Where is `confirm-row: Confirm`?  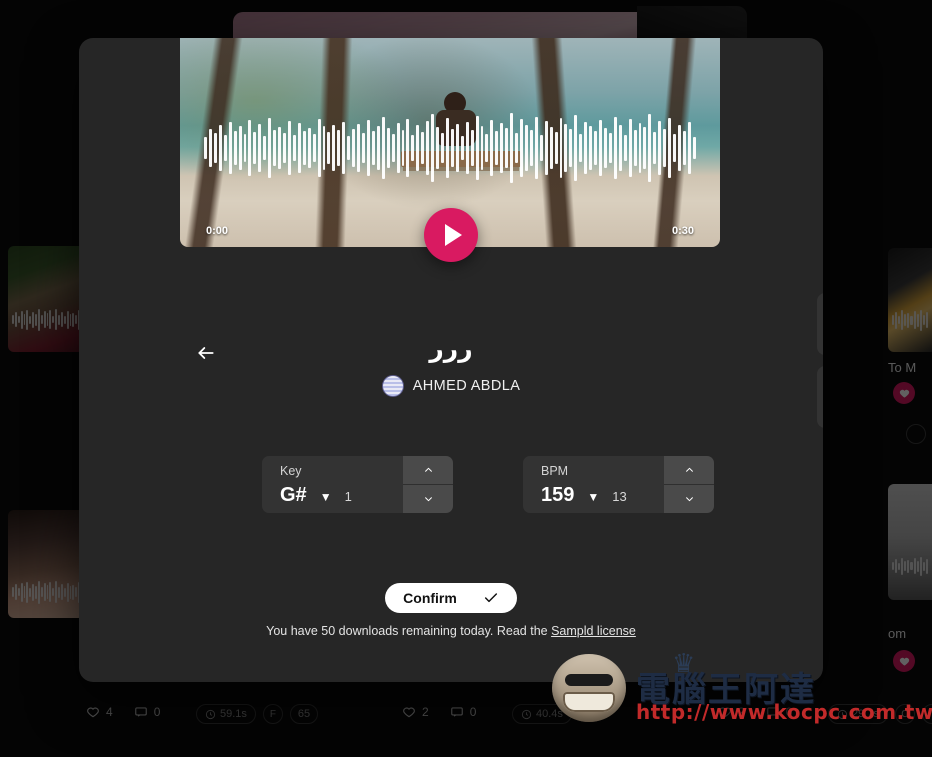 confirm-row: Confirm is located at coordinates (451, 598).